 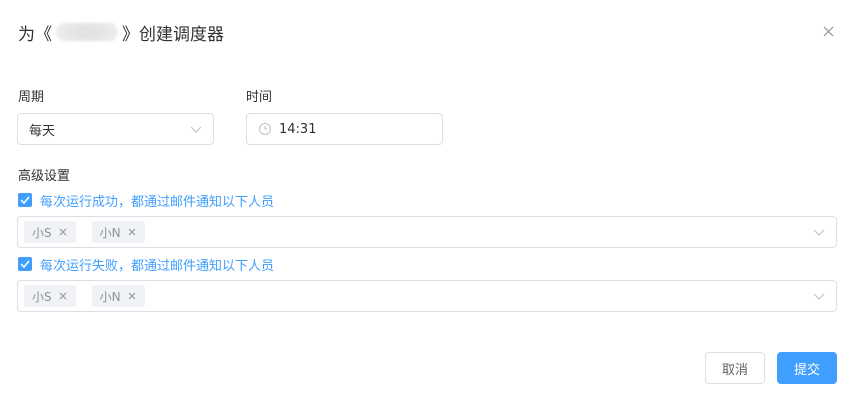 What do you see at coordinates (31, 97) in the screenshot?
I see `period-label: 周期` at bounding box center [31, 97].